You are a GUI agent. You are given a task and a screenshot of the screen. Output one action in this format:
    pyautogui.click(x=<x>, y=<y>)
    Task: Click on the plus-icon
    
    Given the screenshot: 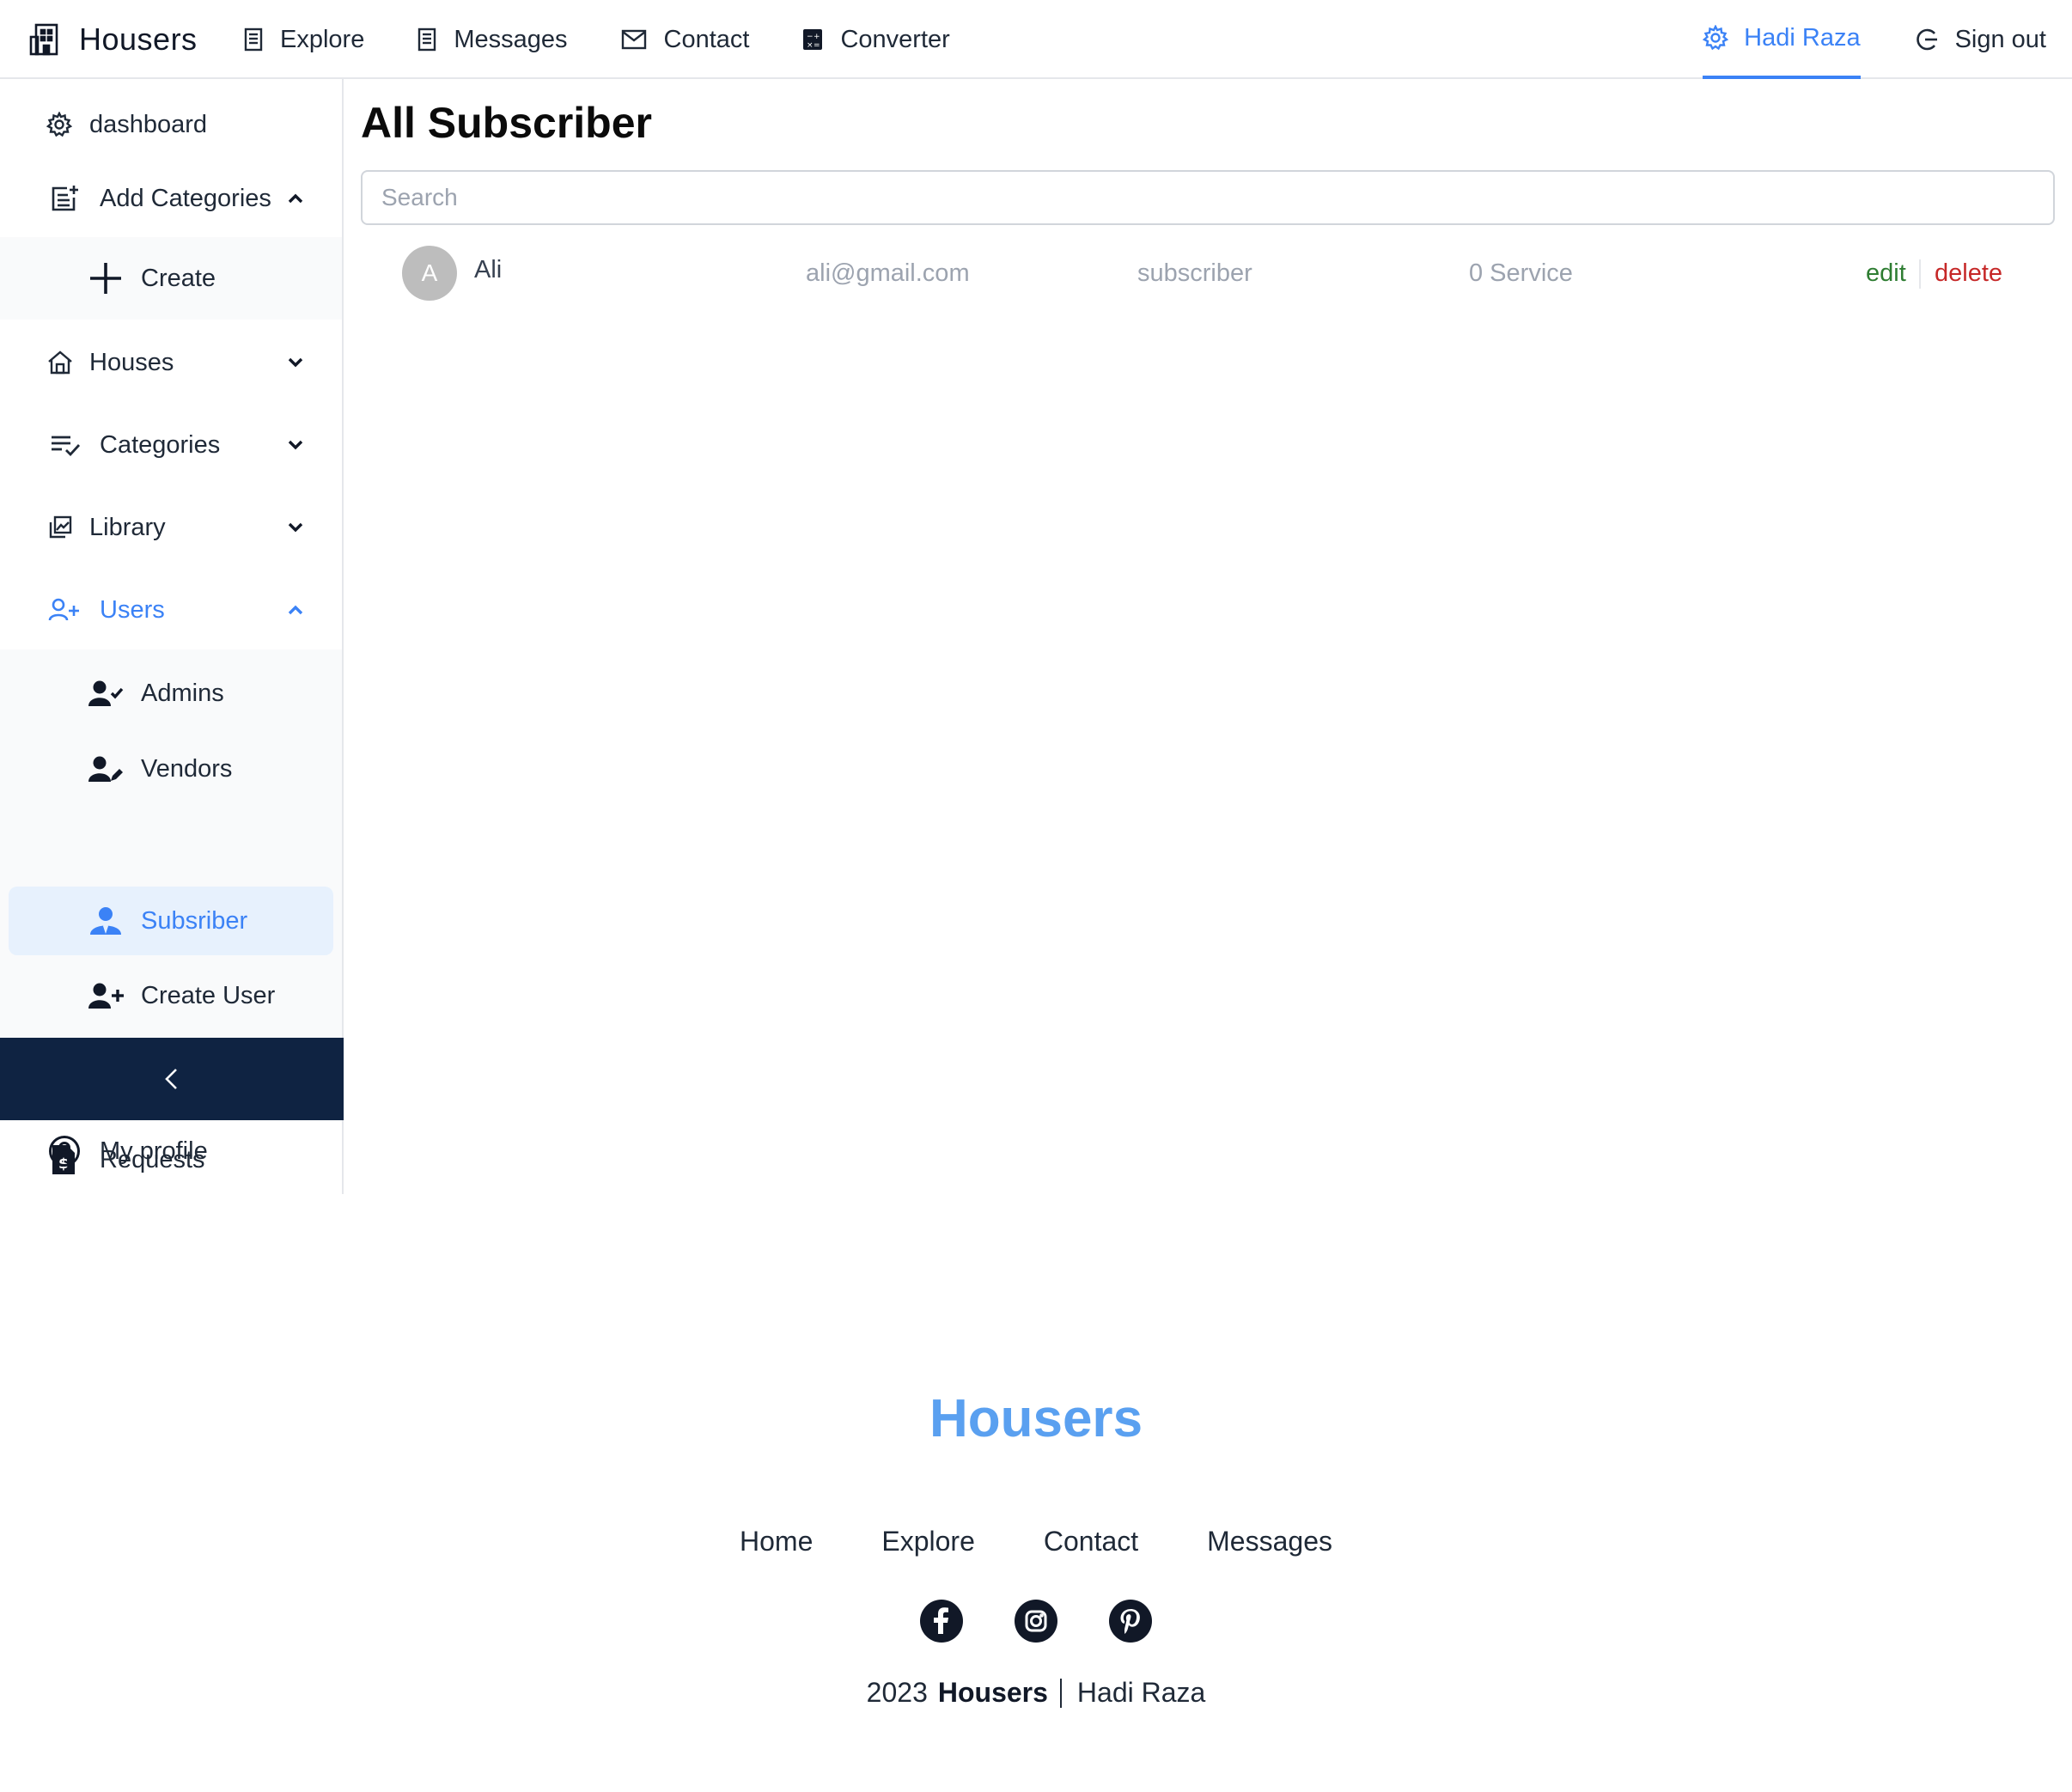 What is the action you would take?
    pyautogui.click(x=106, y=278)
    